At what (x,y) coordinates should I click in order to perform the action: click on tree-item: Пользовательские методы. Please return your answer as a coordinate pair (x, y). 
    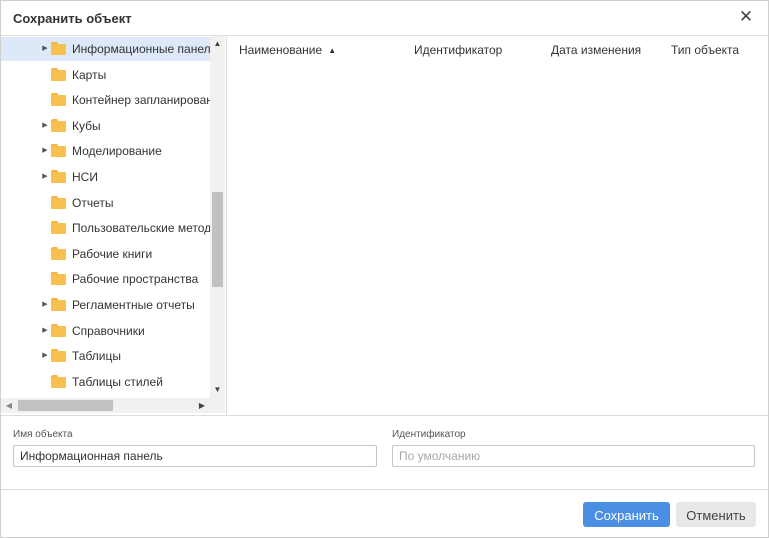
    Looking at the image, I should click on (105, 228).